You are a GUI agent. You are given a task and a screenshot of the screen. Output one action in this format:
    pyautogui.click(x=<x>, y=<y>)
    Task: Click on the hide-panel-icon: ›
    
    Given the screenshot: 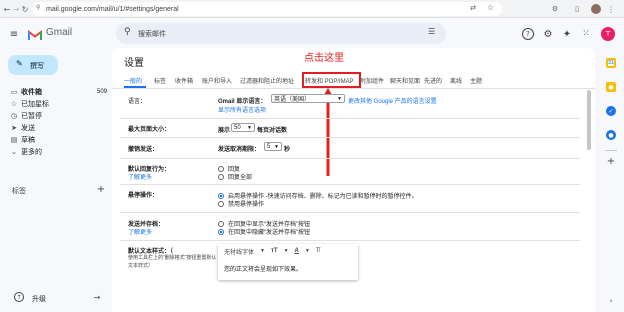 What is the action you would take?
    pyautogui.click(x=611, y=301)
    